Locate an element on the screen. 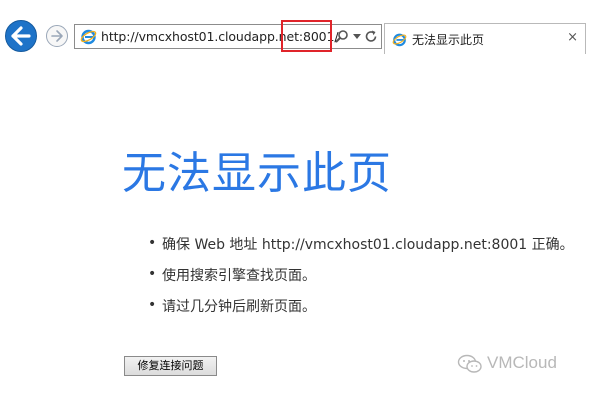  list-item: • 请过几分钟后刷新页面。 is located at coordinates (361, 311).